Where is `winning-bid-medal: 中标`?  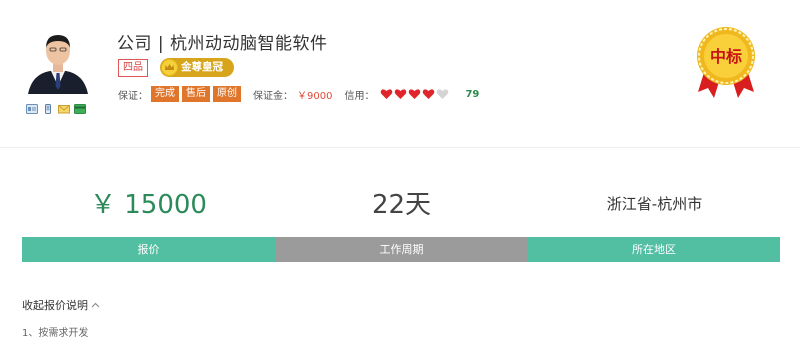
winning-bid-medal: 中标 is located at coordinates (726, 63).